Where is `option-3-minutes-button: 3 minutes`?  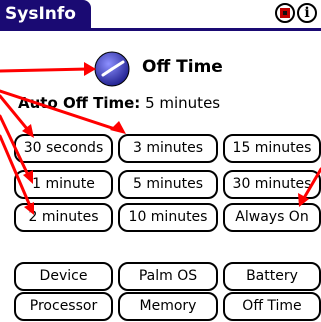 option-3-minutes-button: 3 minutes is located at coordinates (168, 148).